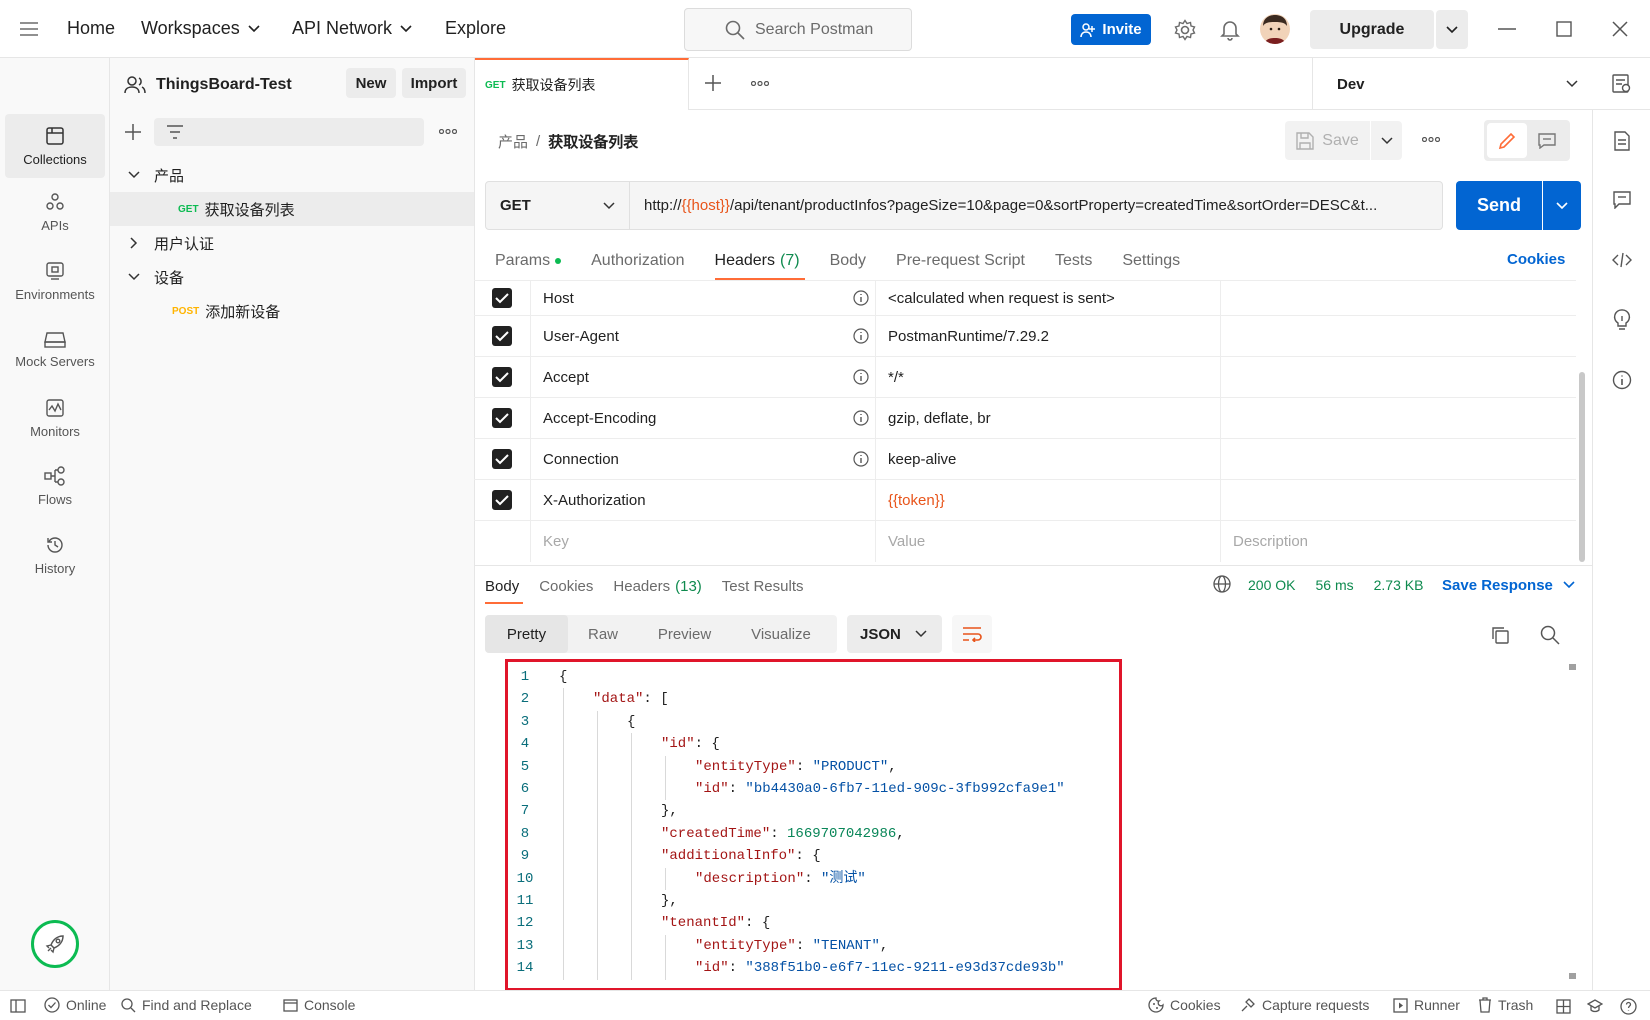 This screenshot has height=1020, width=1650. What do you see at coordinates (371, 83) in the screenshot?
I see `new-button: New` at bounding box center [371, 83].